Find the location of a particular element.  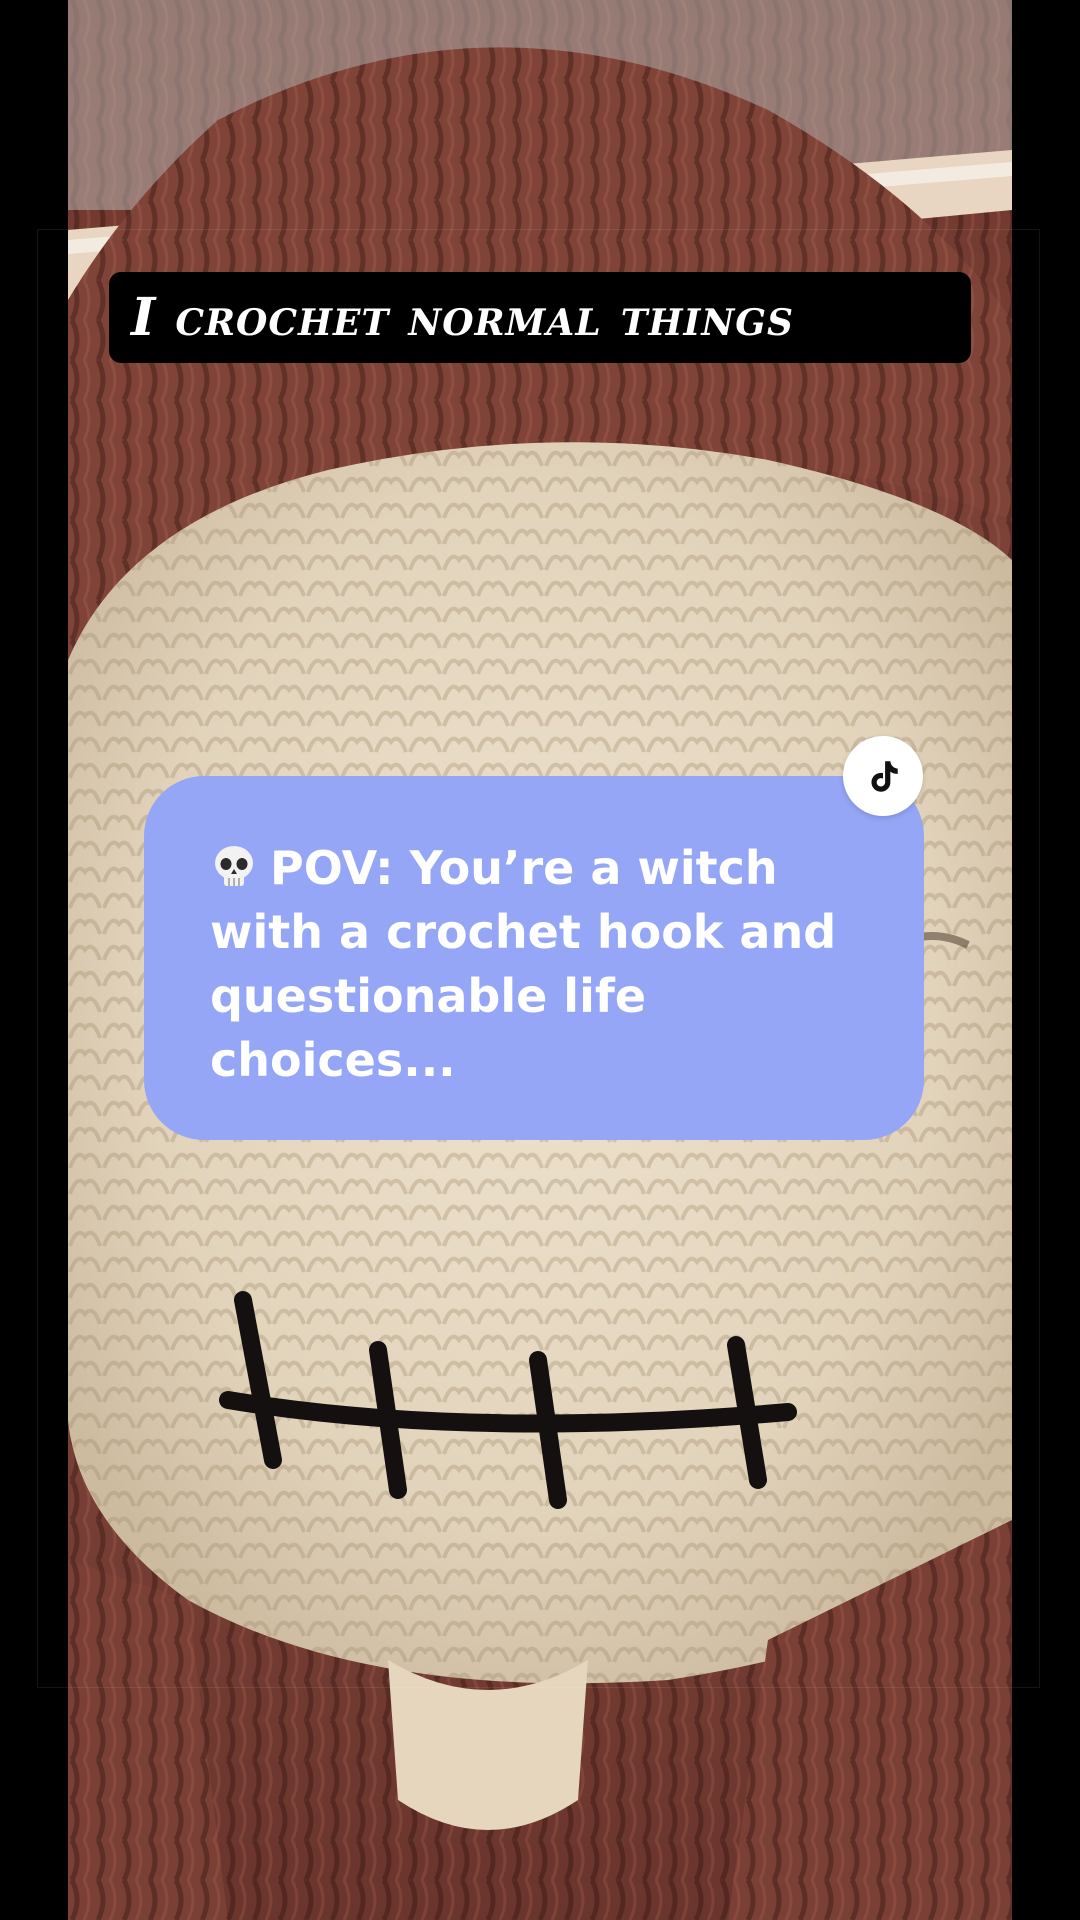

video-caption-banner: I crochet normal things is located at coordinates (540, 317).